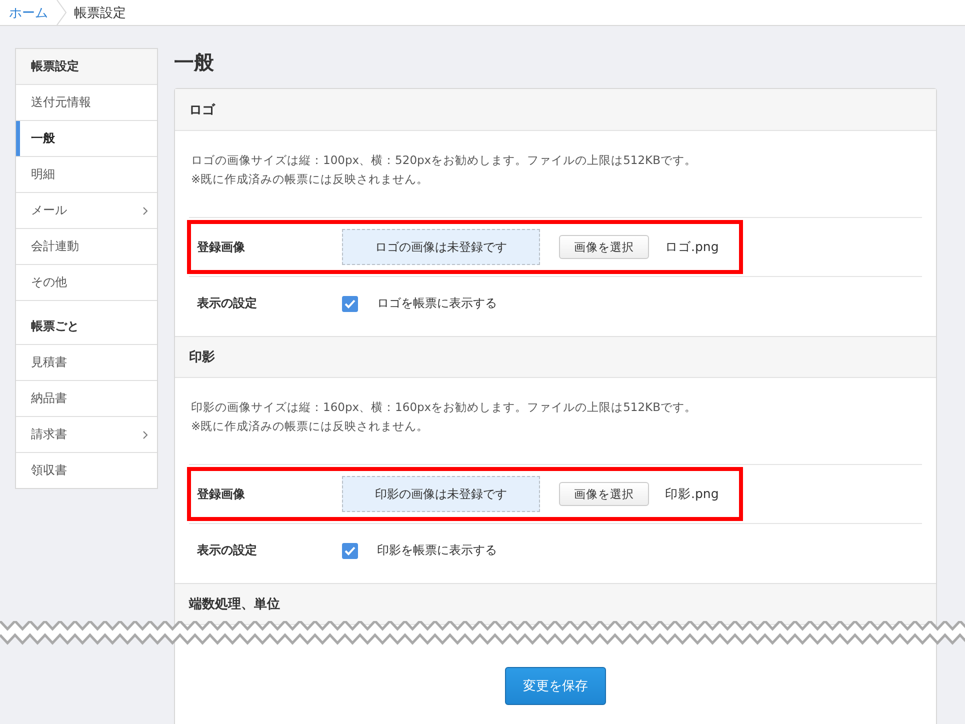 The image size is (965, 724). I want to click on file-name: ロゴ.png, so click(692, 247).